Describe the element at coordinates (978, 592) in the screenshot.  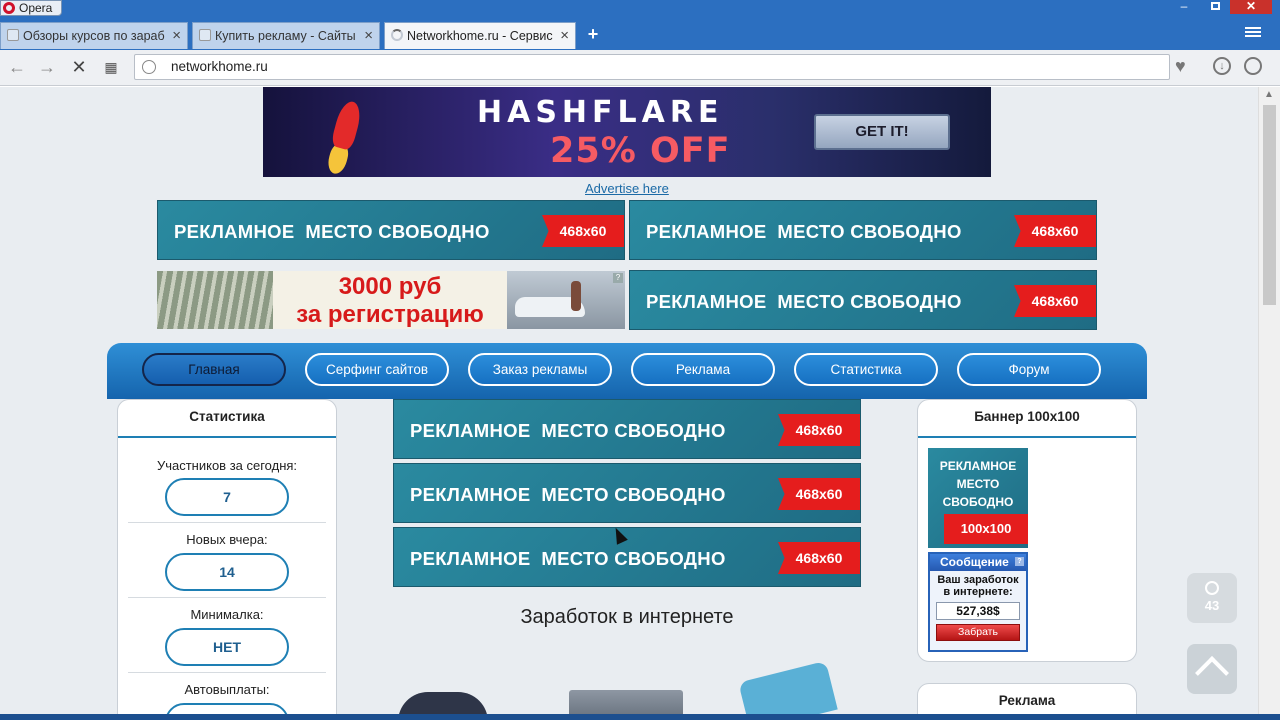
I see `message-line: в интернете:` at that location.